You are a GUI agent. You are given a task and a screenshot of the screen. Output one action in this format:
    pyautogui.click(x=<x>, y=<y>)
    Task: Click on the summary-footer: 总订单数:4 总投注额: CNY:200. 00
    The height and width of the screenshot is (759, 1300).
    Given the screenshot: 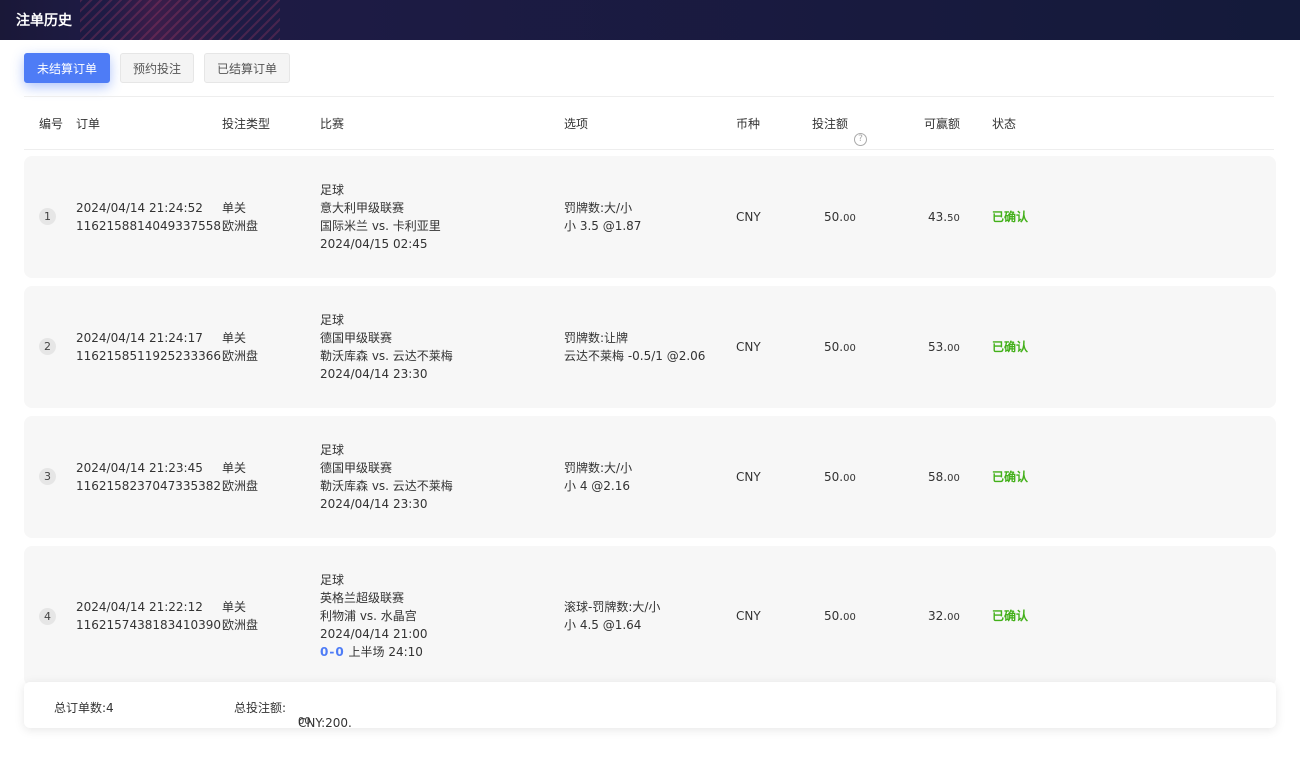 What is the action you would take?
    pyautogui.click(x=650, y=706)
    